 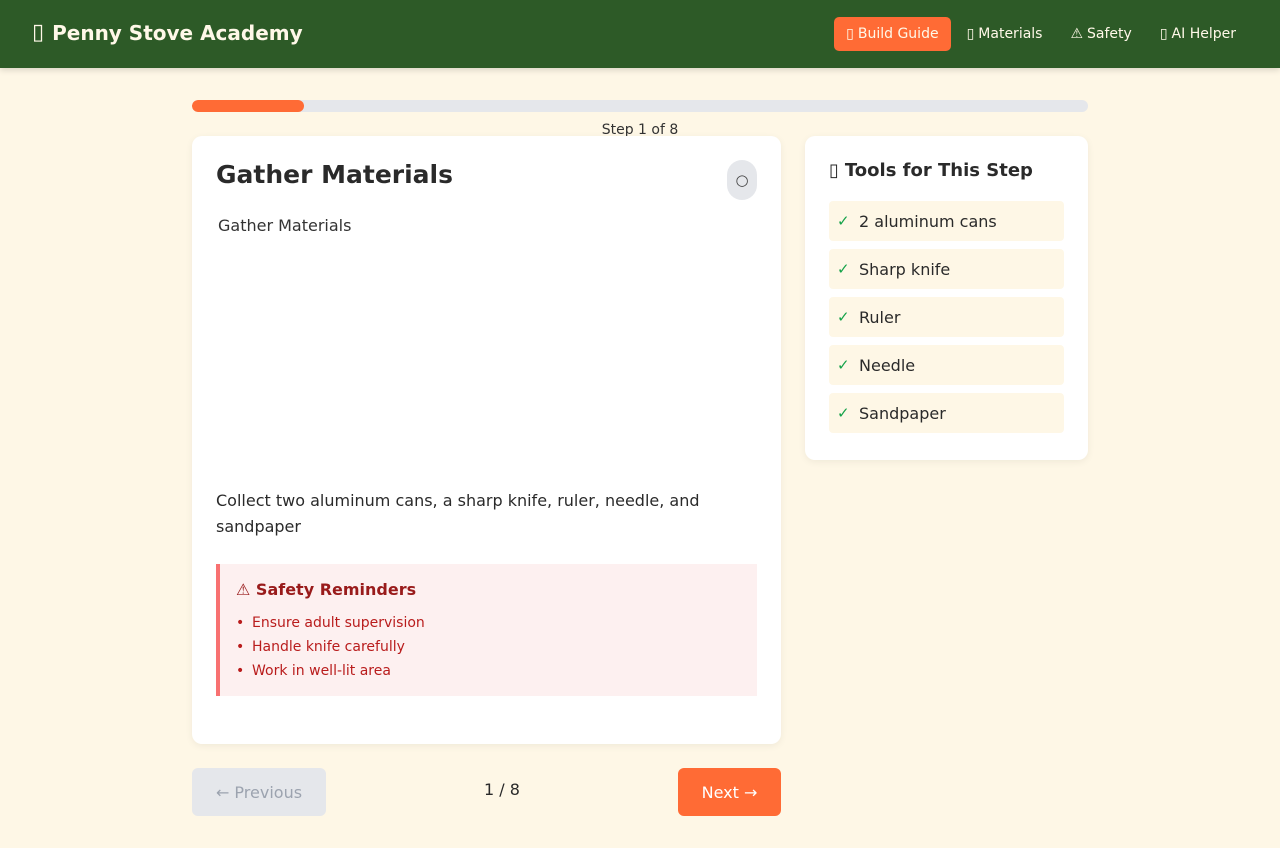 What do you see at coordinates (1163, 34) in the screenshot?
I see `ai-helper-icon: ▯` at bounding box center [1163, 34].